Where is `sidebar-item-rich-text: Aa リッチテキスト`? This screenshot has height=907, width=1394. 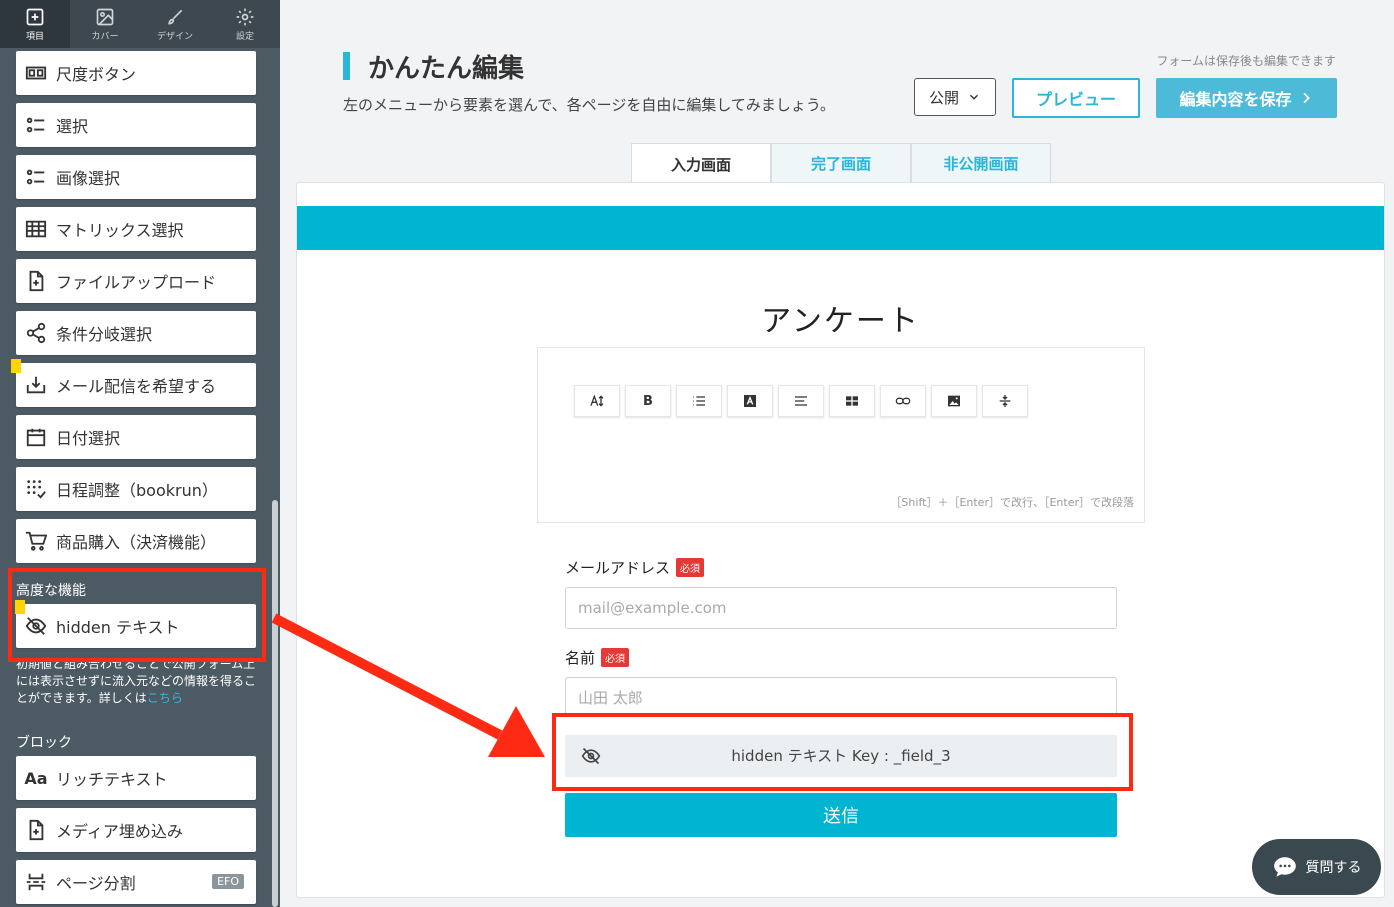
sidebar-item-rich-text: Aa リッチテキスト is located at coordinates (136, 778).